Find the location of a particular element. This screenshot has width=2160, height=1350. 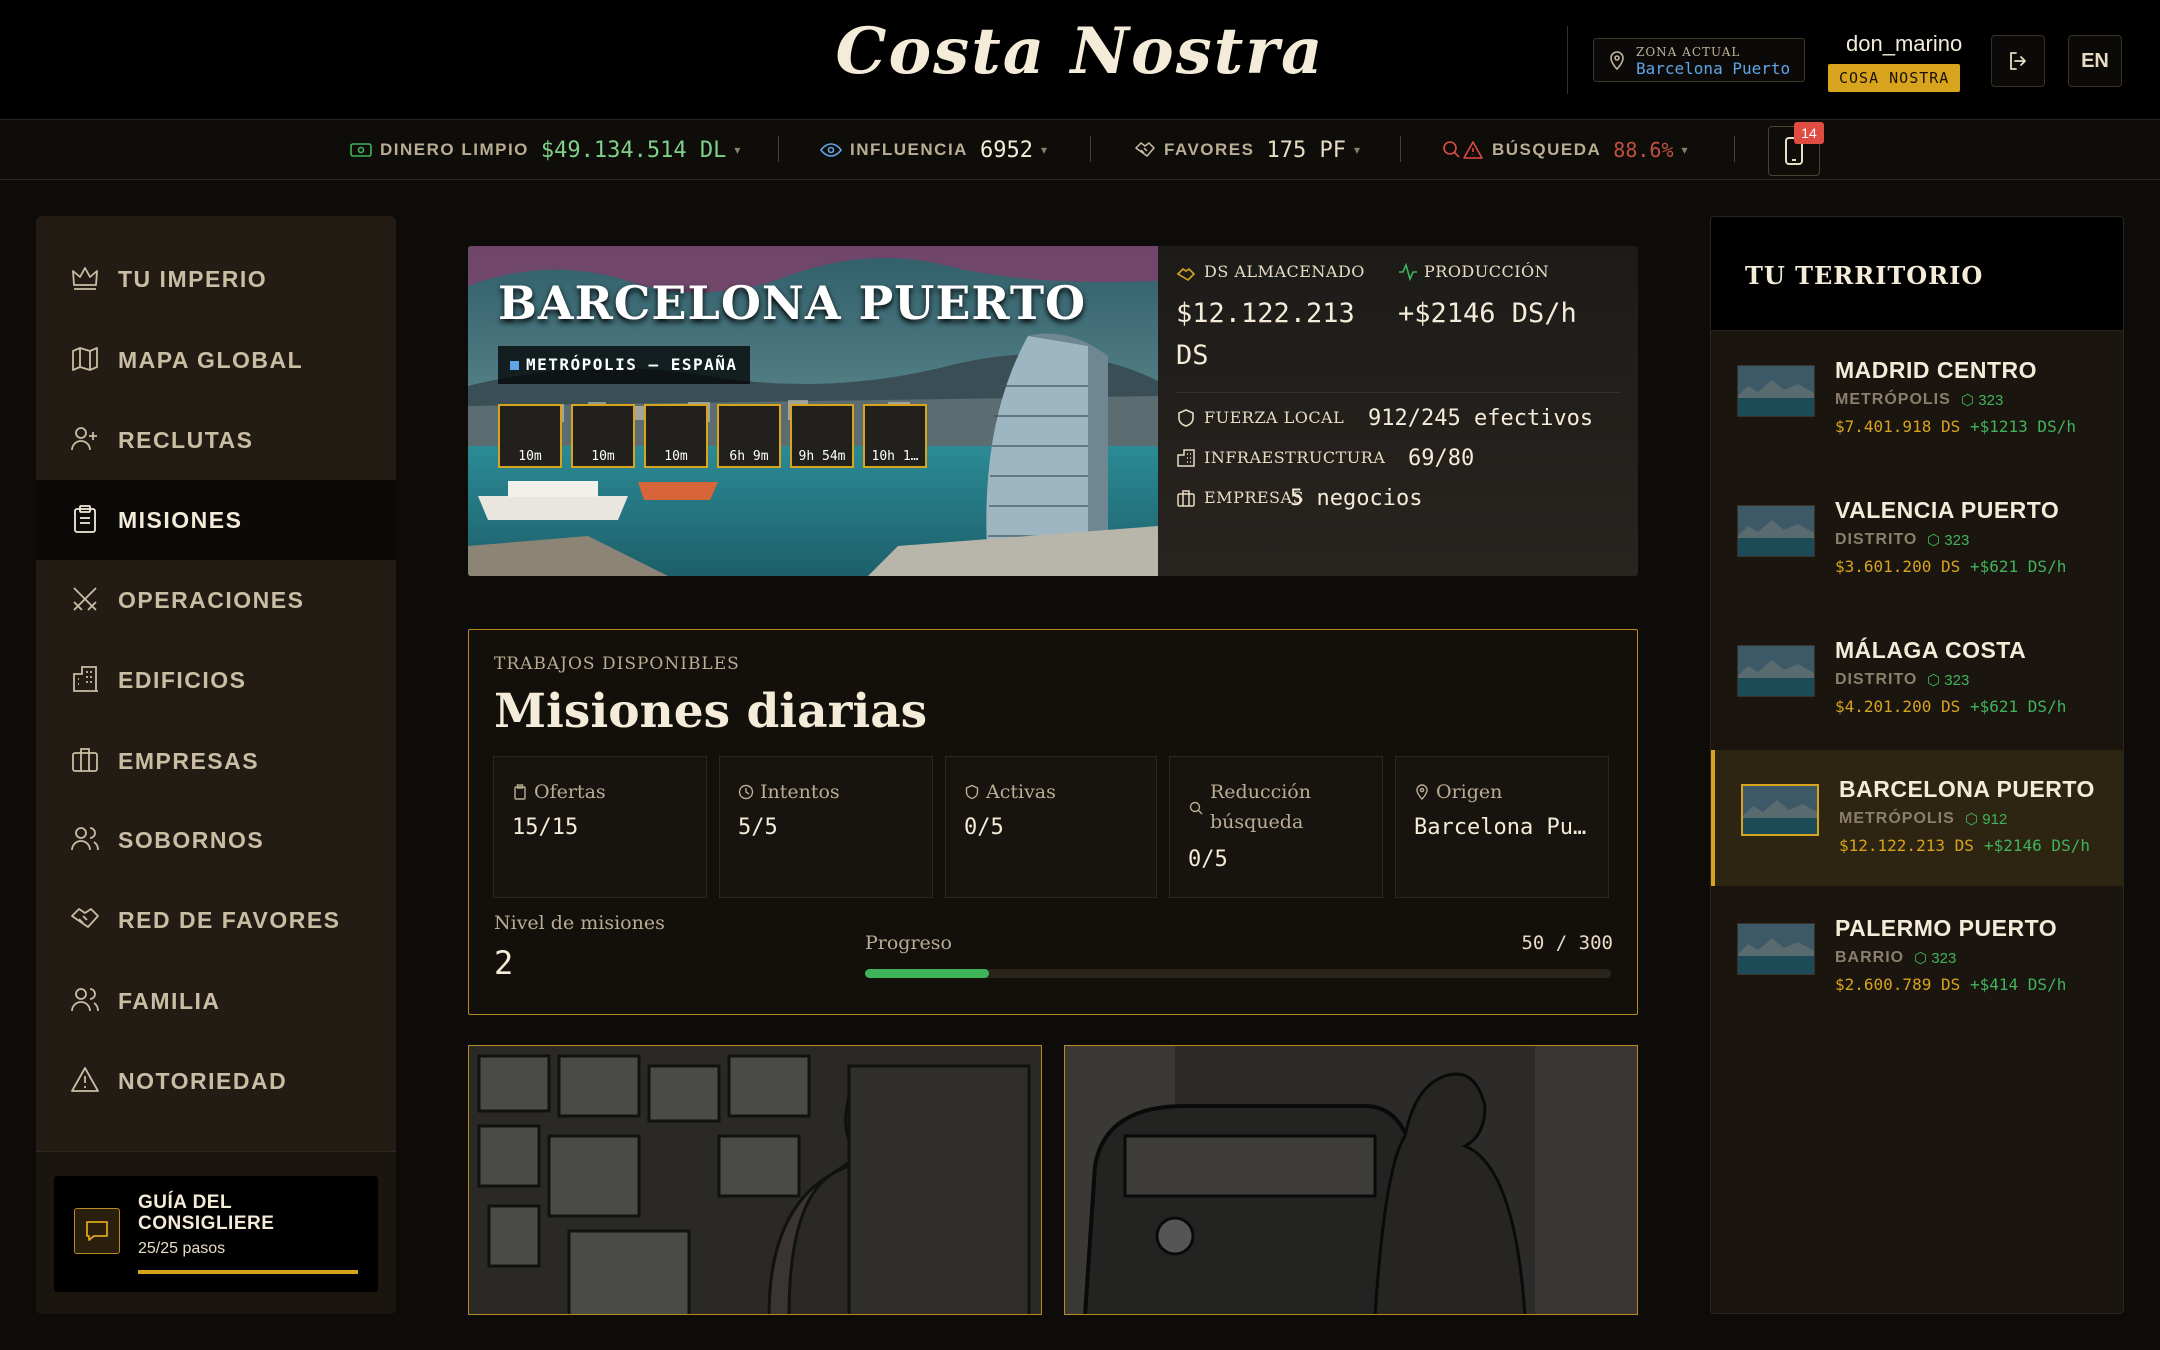

infra-label: INFRAESTRUCTURA is located at coordinates (1295, 457).